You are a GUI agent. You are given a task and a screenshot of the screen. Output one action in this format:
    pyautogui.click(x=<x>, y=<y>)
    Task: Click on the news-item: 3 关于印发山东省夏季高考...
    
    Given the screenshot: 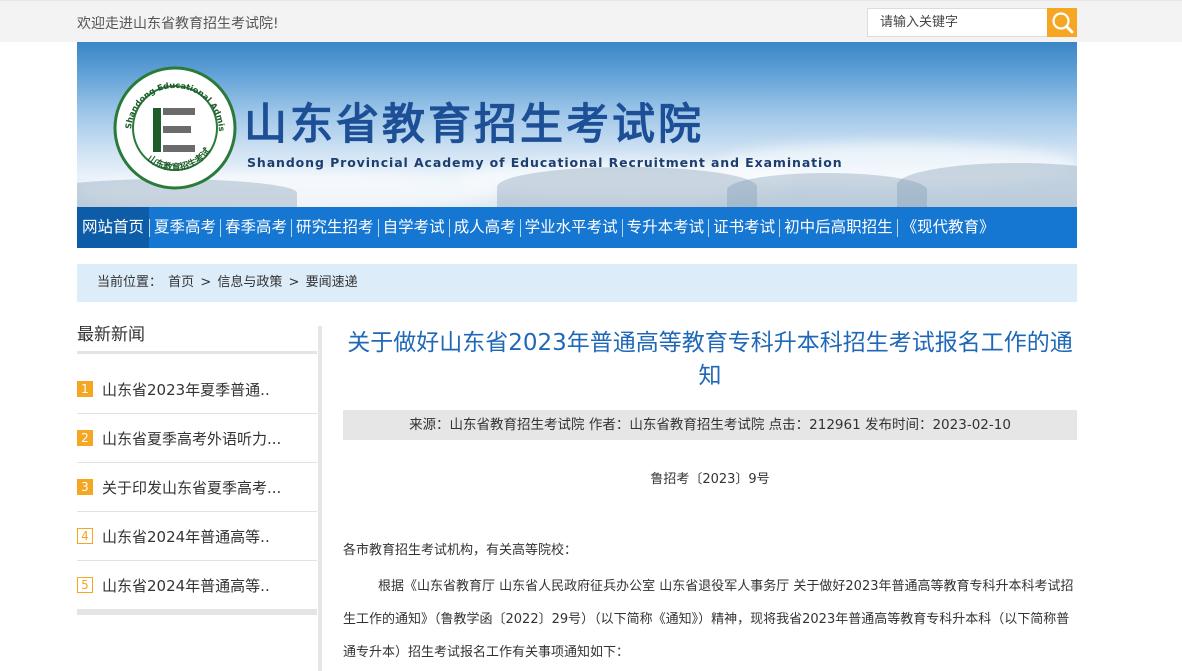 What is the action you would take?
    pyautogui.click(x=197, y=487)
    